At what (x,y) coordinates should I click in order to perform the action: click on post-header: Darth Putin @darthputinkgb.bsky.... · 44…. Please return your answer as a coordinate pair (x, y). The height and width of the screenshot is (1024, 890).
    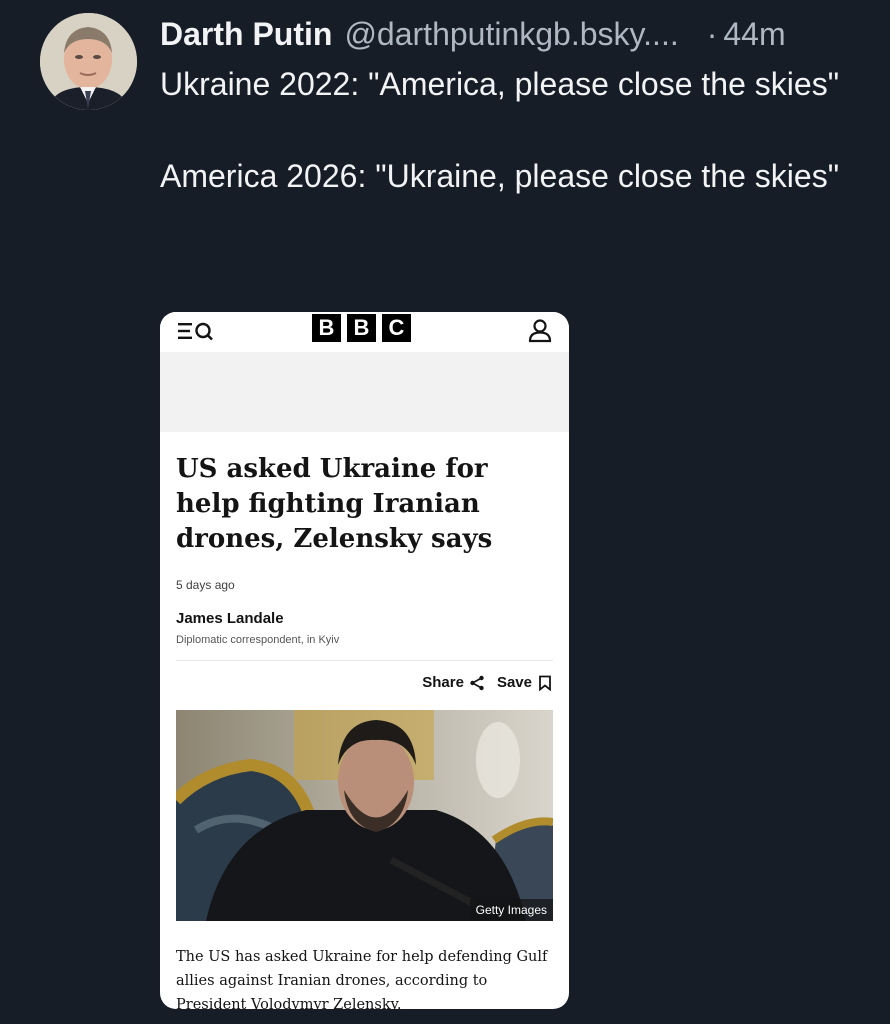
    Looking at the image, I should click on (515, 34).